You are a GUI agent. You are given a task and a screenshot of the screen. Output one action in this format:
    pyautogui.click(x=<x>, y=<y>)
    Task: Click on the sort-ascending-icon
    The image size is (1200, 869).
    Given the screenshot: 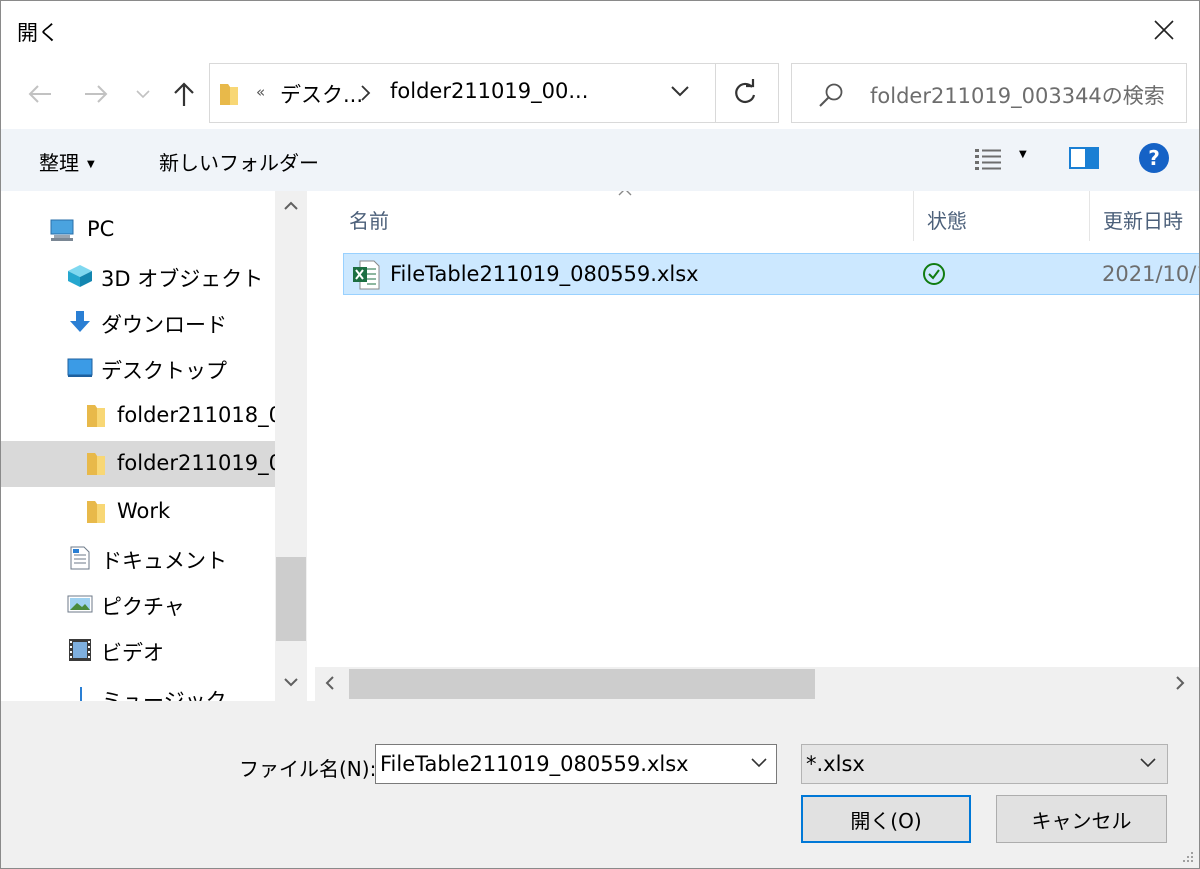 What is the action you would take?
    pyautogui.click(x=625, y=193)
    